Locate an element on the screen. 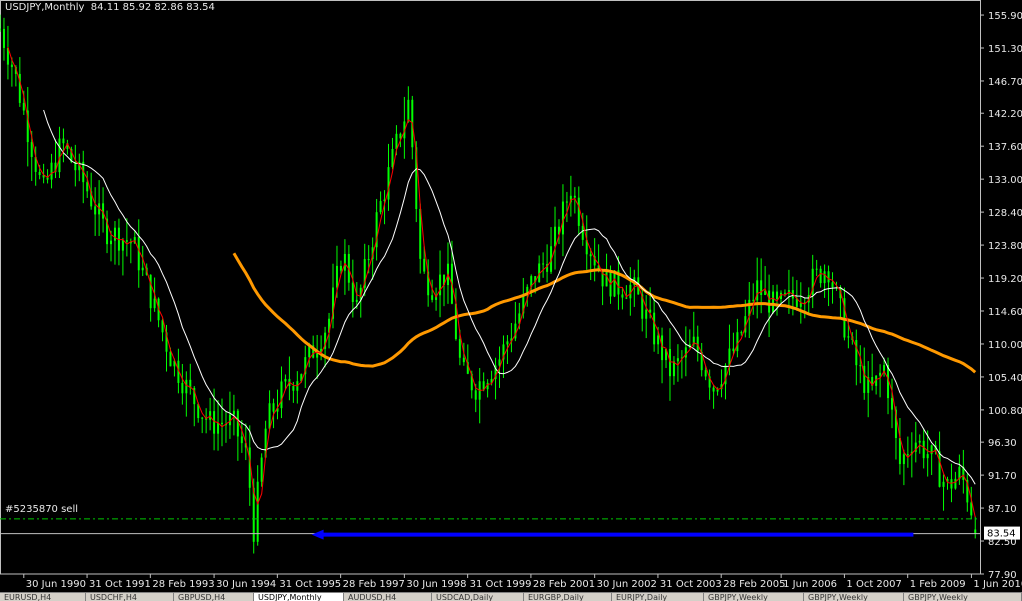 This screenshot has width=1022, height=601. x-tick-label: 1 Feb 2009 is located at coordinates (938, 584).